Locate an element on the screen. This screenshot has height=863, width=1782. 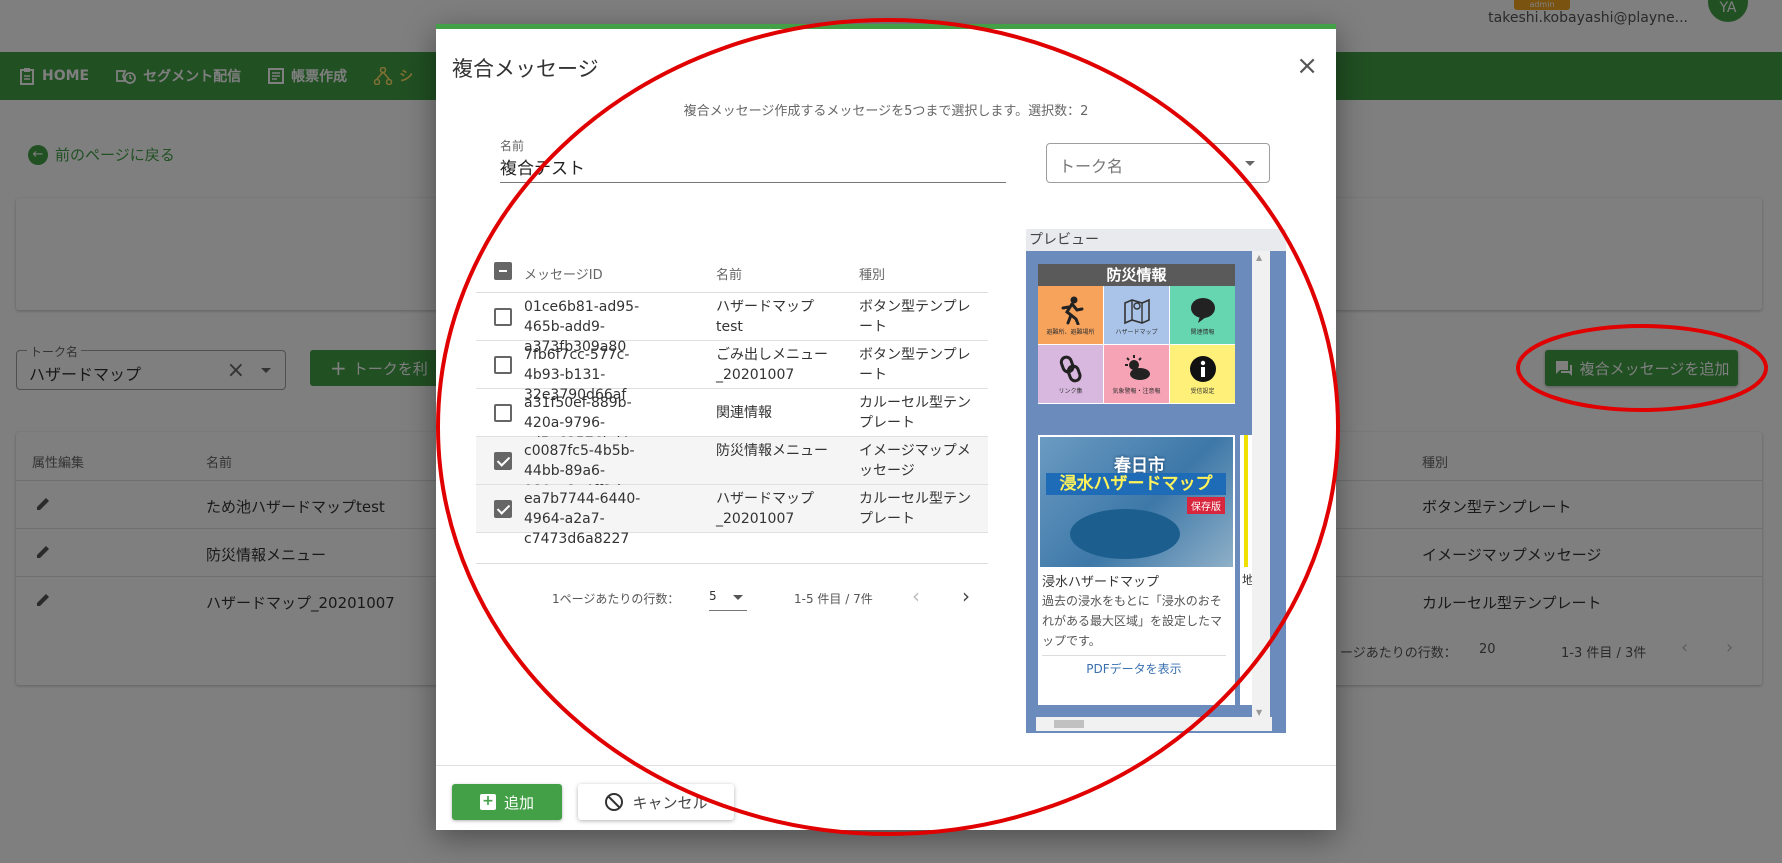
add-button-label: 追加 is located at coordinates (518, 802).